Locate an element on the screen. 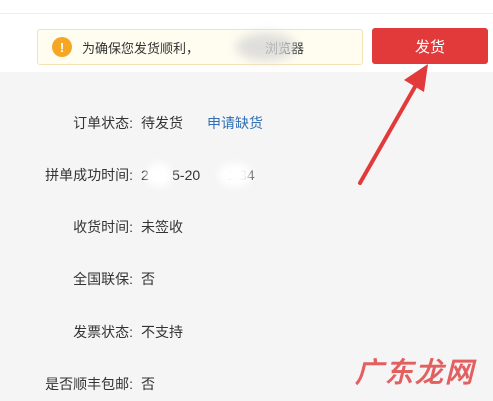 The image size is (493, 401). redaction-blur-date-left is located at coordinates (159, 175).